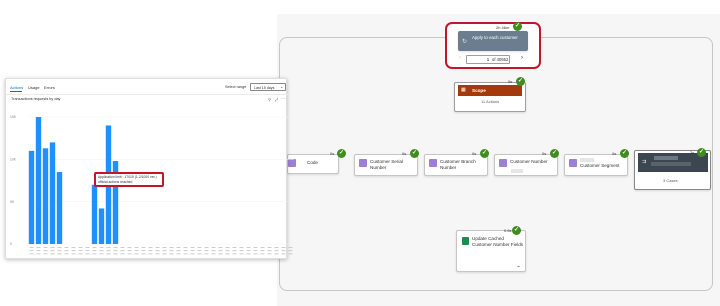 This screenshot has height=306, width=720. What do you see at coordinates (491, 251) in the screenshot?
I see `update-card: Update Cached Customer Number Fields ⌁` at bounding box center [491, 251].